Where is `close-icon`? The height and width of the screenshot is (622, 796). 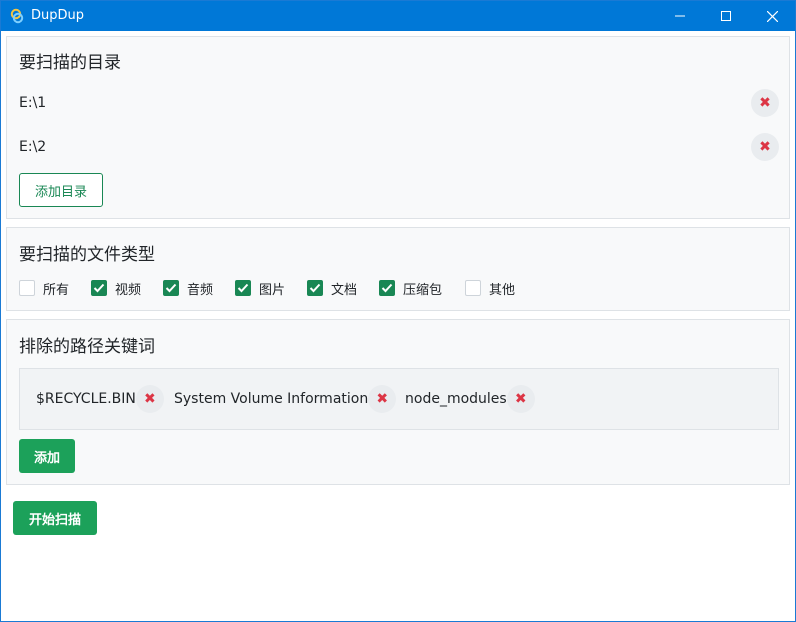 close-icon is located at coordinates (772, 16).